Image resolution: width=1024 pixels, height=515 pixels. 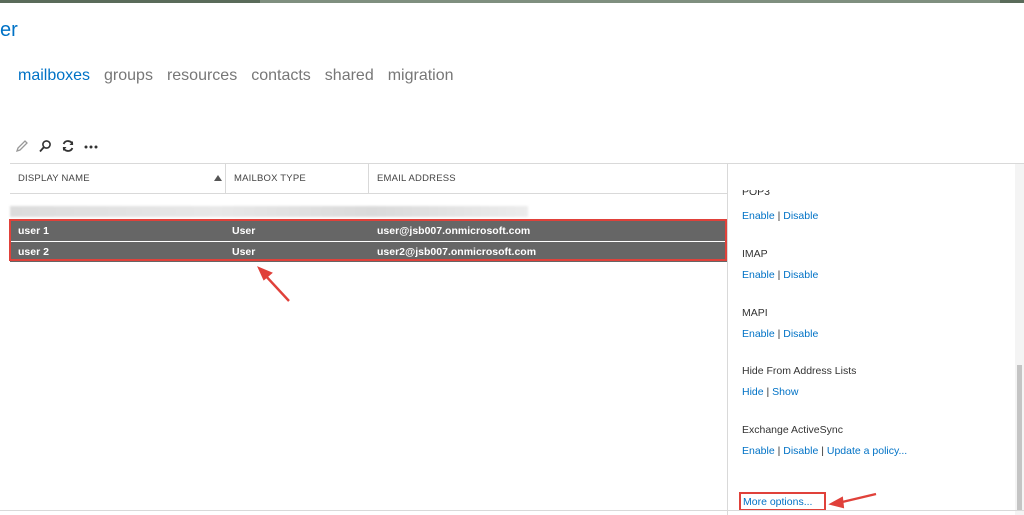 What do you see at coordinates (33, 231) in the screenshot?
I see `cell-display-name: user 1` at bounding box center [33, 231].